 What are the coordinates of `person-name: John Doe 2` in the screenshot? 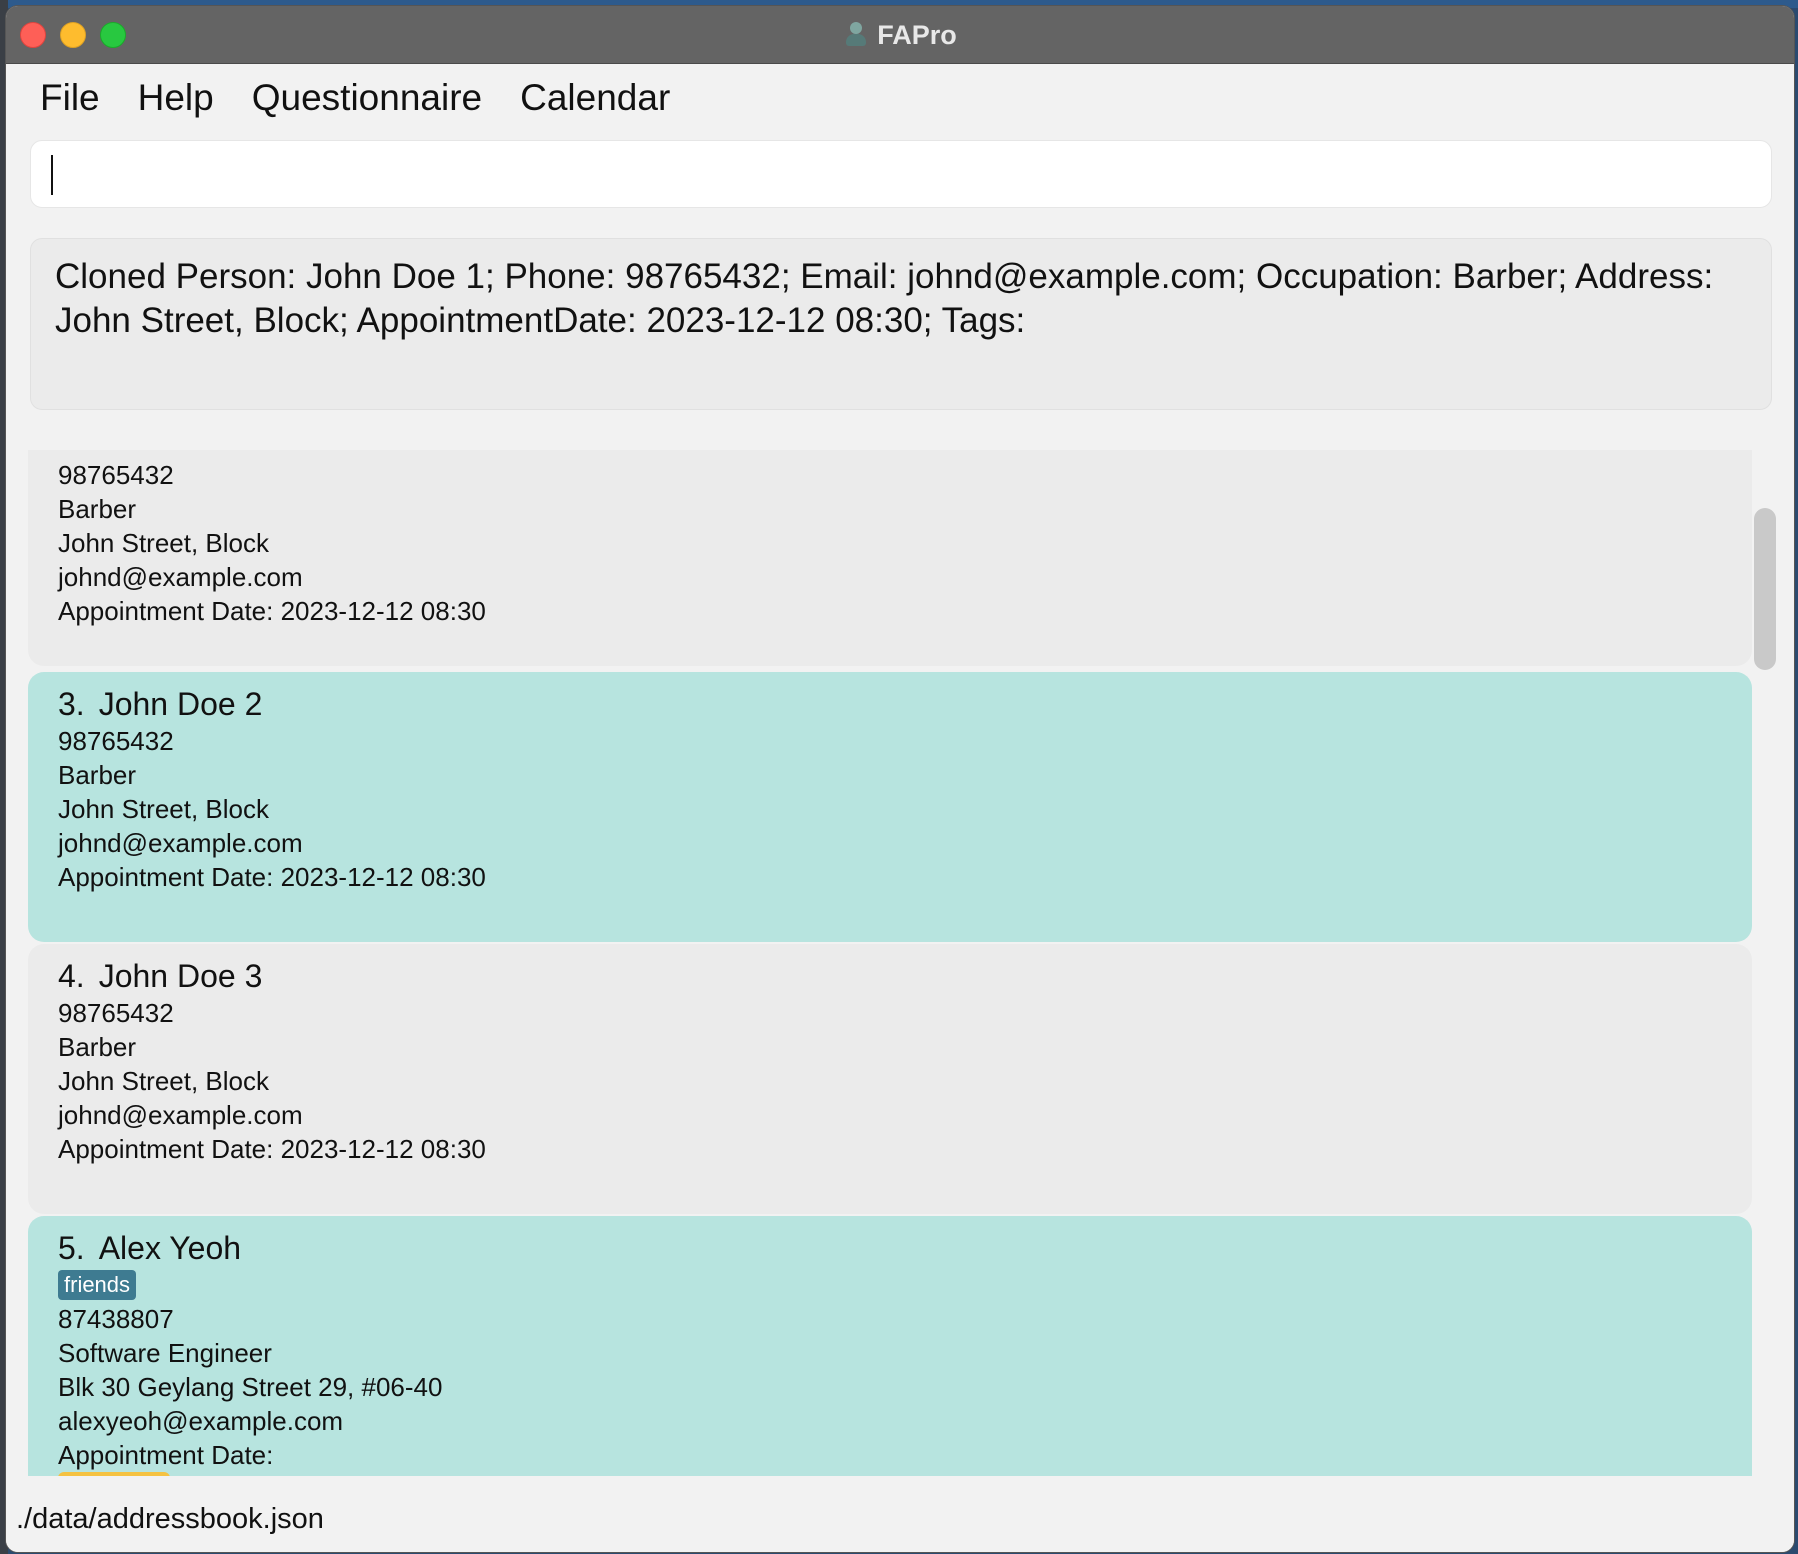 It's located at (180, 704).